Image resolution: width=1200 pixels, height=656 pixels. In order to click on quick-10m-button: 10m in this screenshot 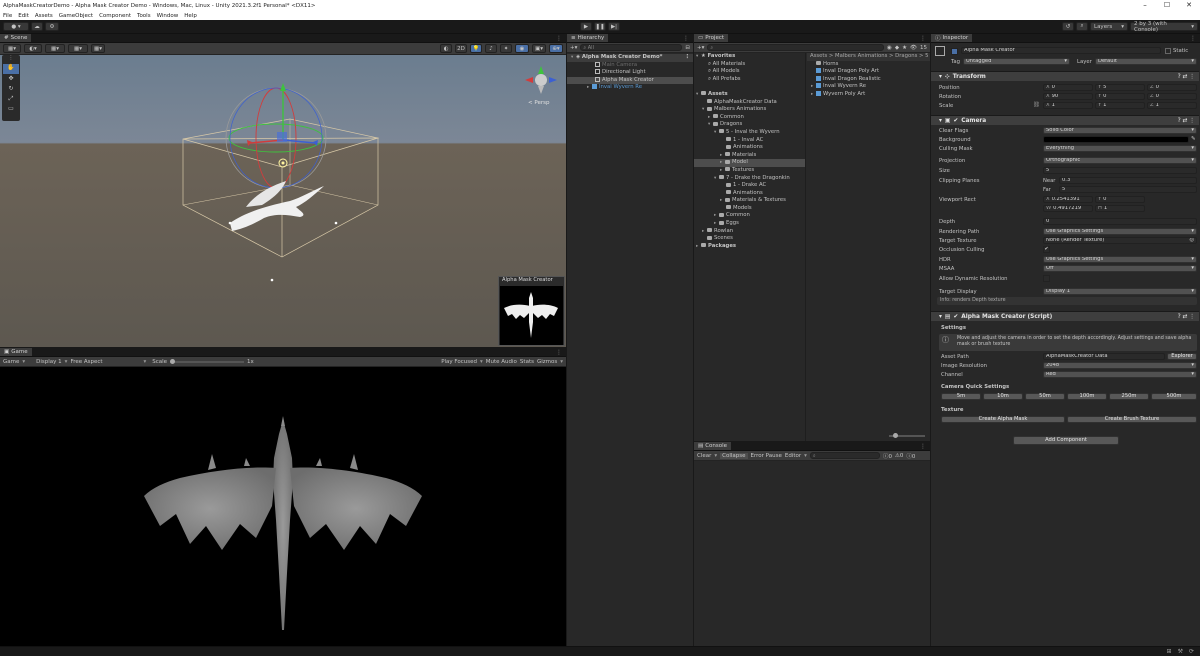, I will do `click(1003, 396)`.